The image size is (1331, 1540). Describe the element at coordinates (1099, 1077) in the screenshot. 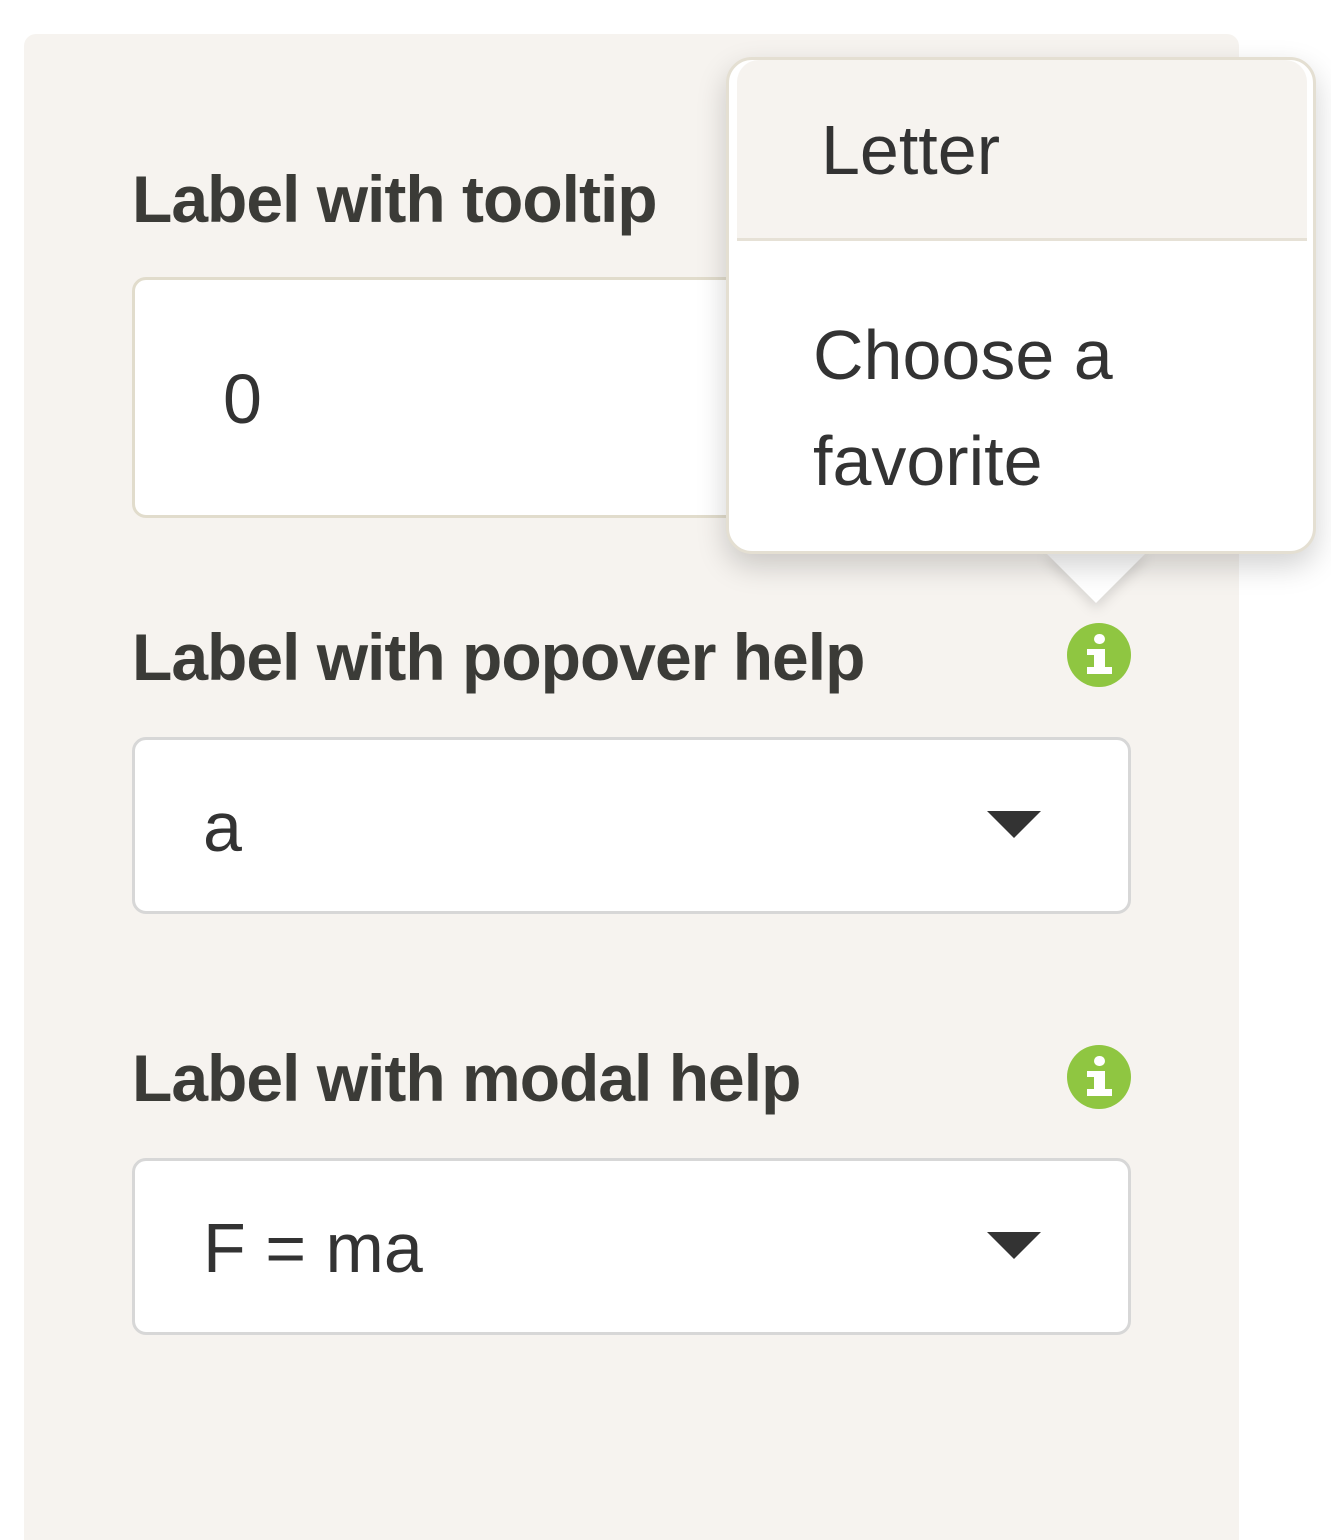

I see `modal-info-icon` at that location.